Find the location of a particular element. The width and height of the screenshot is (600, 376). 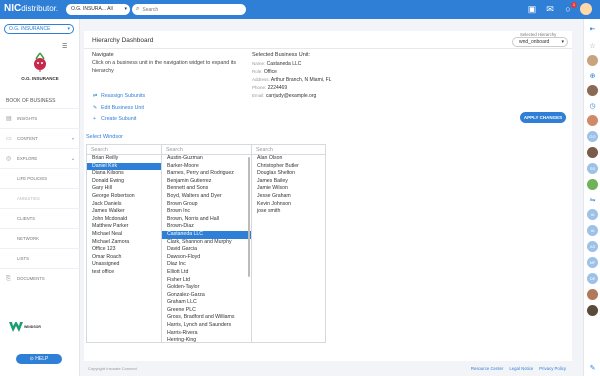

list-item: Brown Group is located at coordinates (206, 205).